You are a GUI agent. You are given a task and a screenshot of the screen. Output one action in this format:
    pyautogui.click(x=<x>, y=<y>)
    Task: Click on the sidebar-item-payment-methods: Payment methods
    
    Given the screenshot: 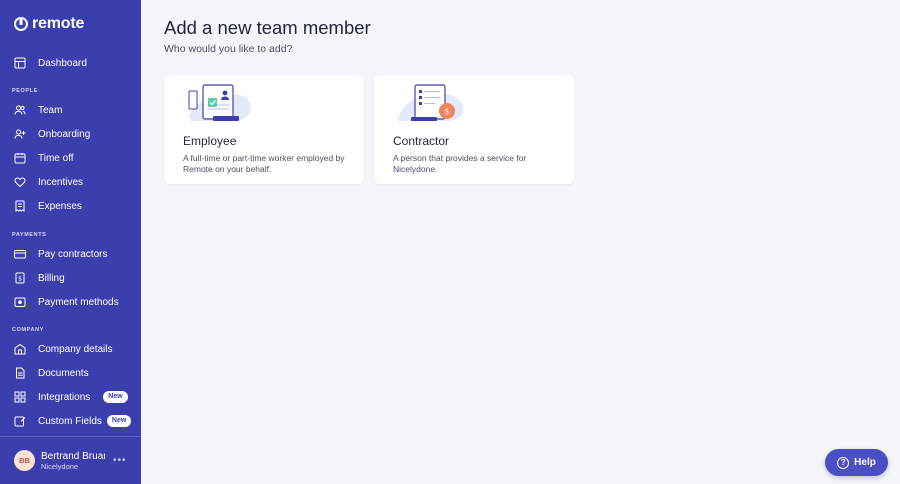 What is the action you would take?
    pyautogui.click(x=70, y=302)
    